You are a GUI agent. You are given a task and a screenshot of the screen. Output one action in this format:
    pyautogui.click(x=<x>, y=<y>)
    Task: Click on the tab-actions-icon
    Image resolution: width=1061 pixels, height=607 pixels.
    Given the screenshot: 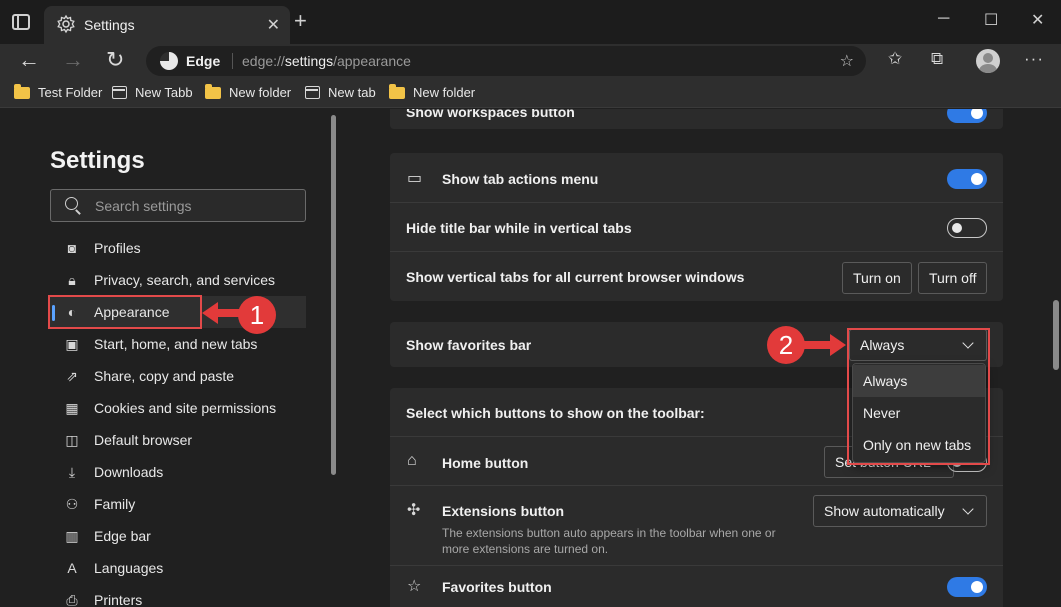 What is the action you would take?
    pyautogui.click(x=21, y=22)
    